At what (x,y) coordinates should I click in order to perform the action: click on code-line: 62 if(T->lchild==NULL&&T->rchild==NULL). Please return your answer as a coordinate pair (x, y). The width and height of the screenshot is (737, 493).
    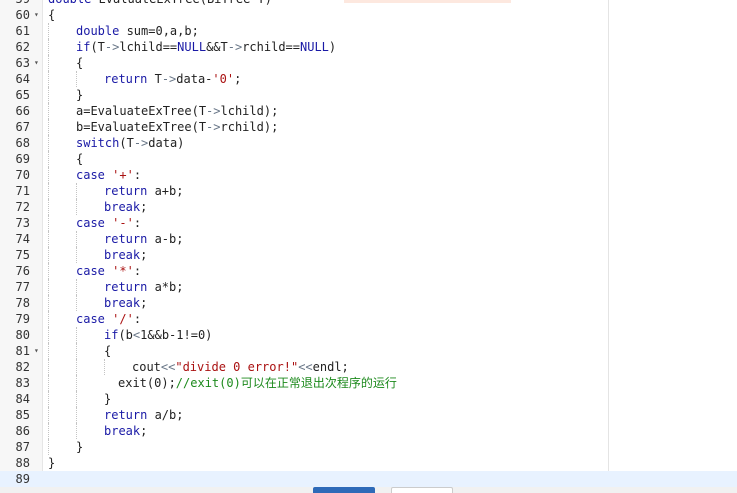
    Looking at the image, I should click on (368, 47).